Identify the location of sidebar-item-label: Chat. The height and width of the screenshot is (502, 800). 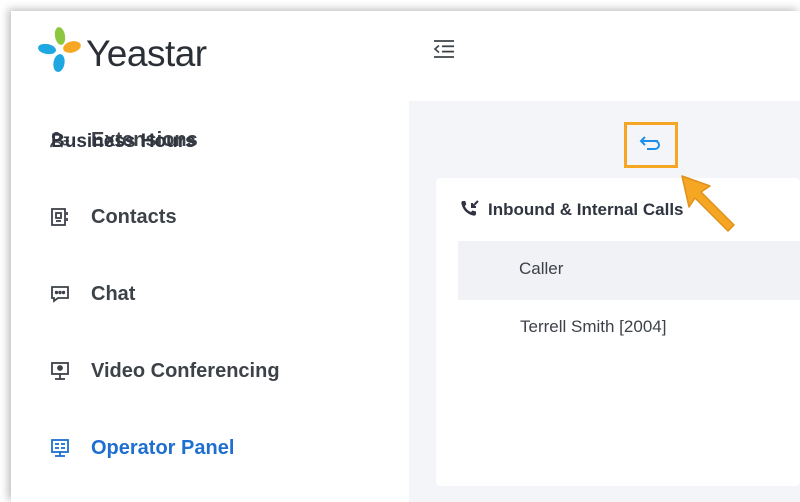
(113, 293).